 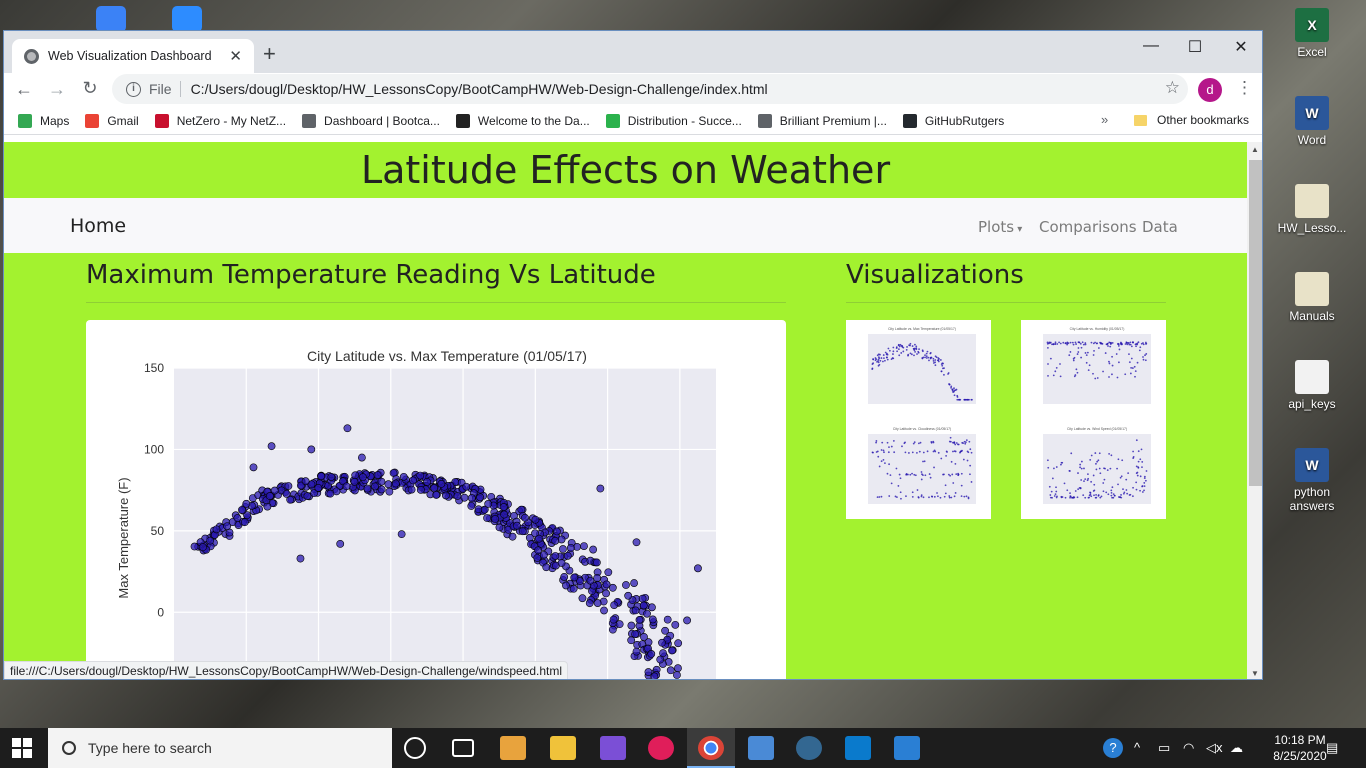 I want to click on forward-button: →, so click(x=57, y=89).